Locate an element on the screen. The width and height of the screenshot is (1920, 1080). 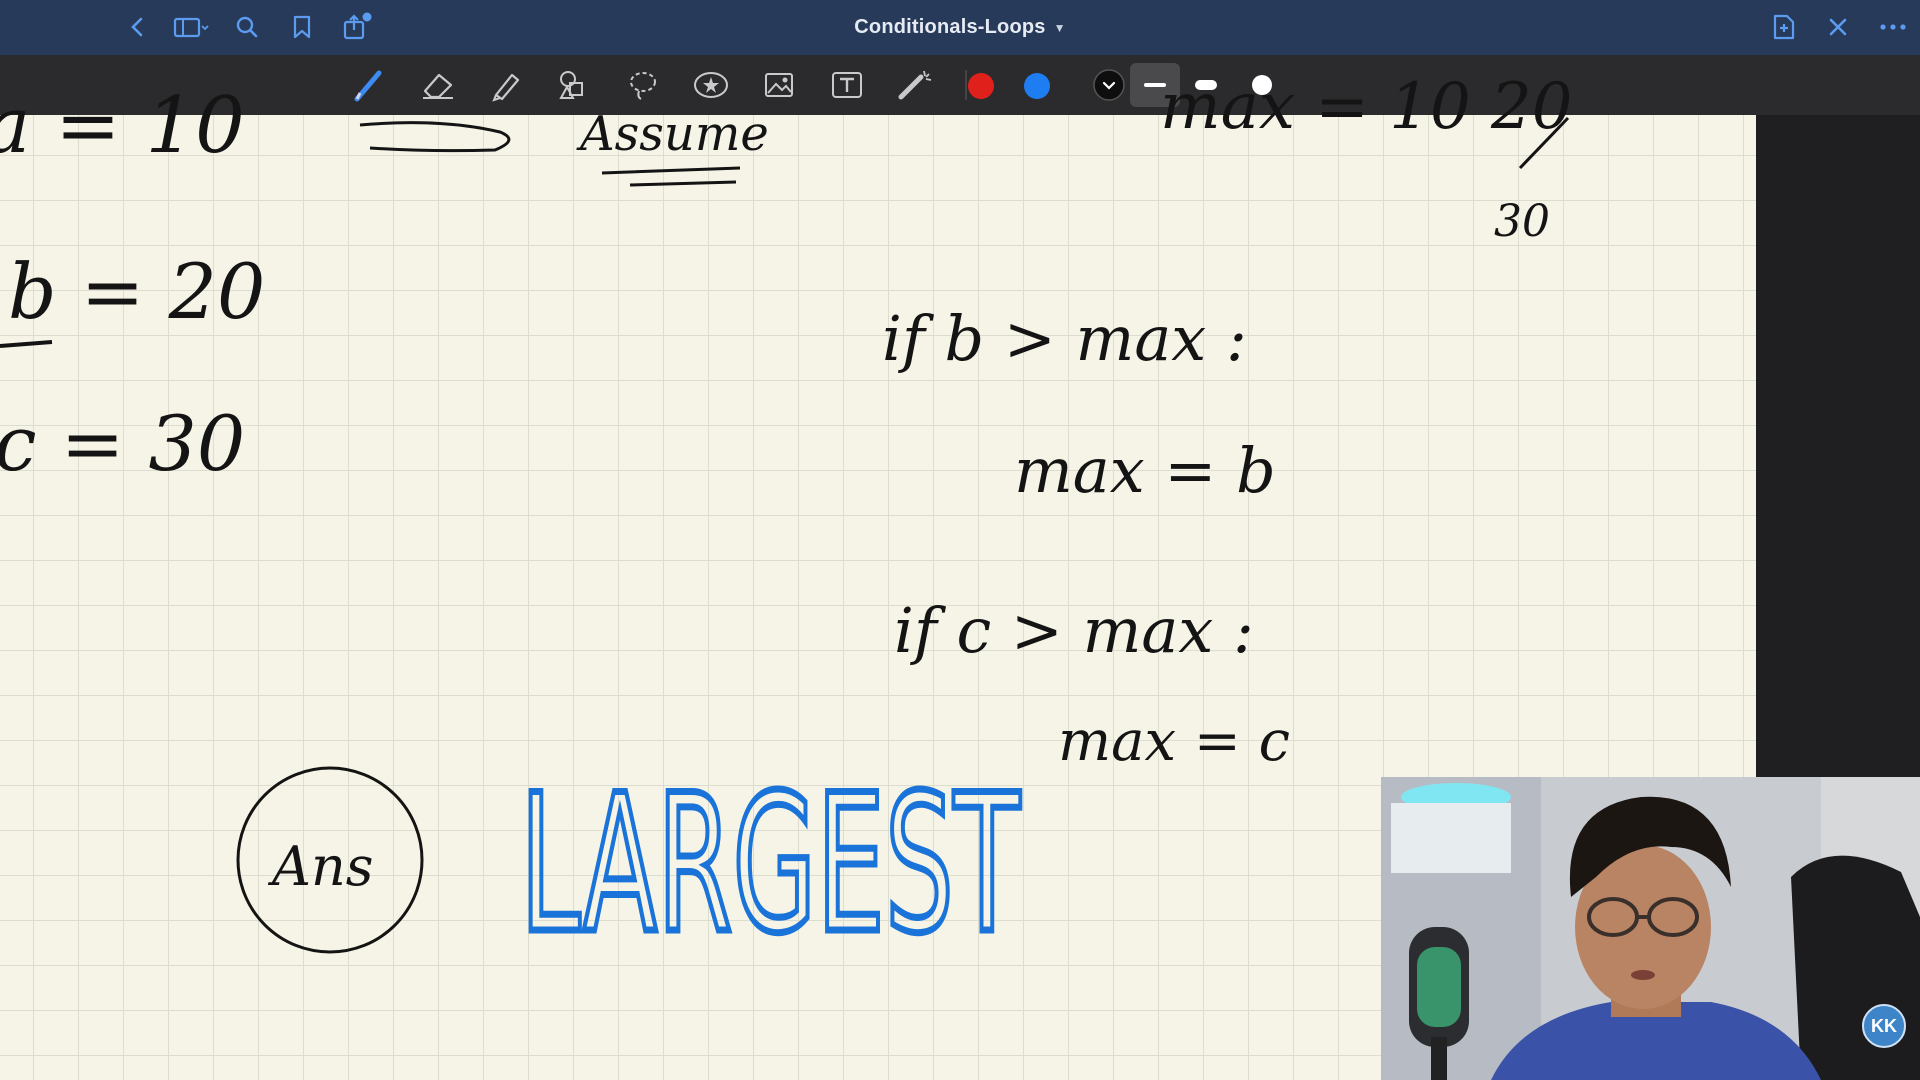
title-bar: Conditionals-Loops ▼ is located at coordinates (960, 27).